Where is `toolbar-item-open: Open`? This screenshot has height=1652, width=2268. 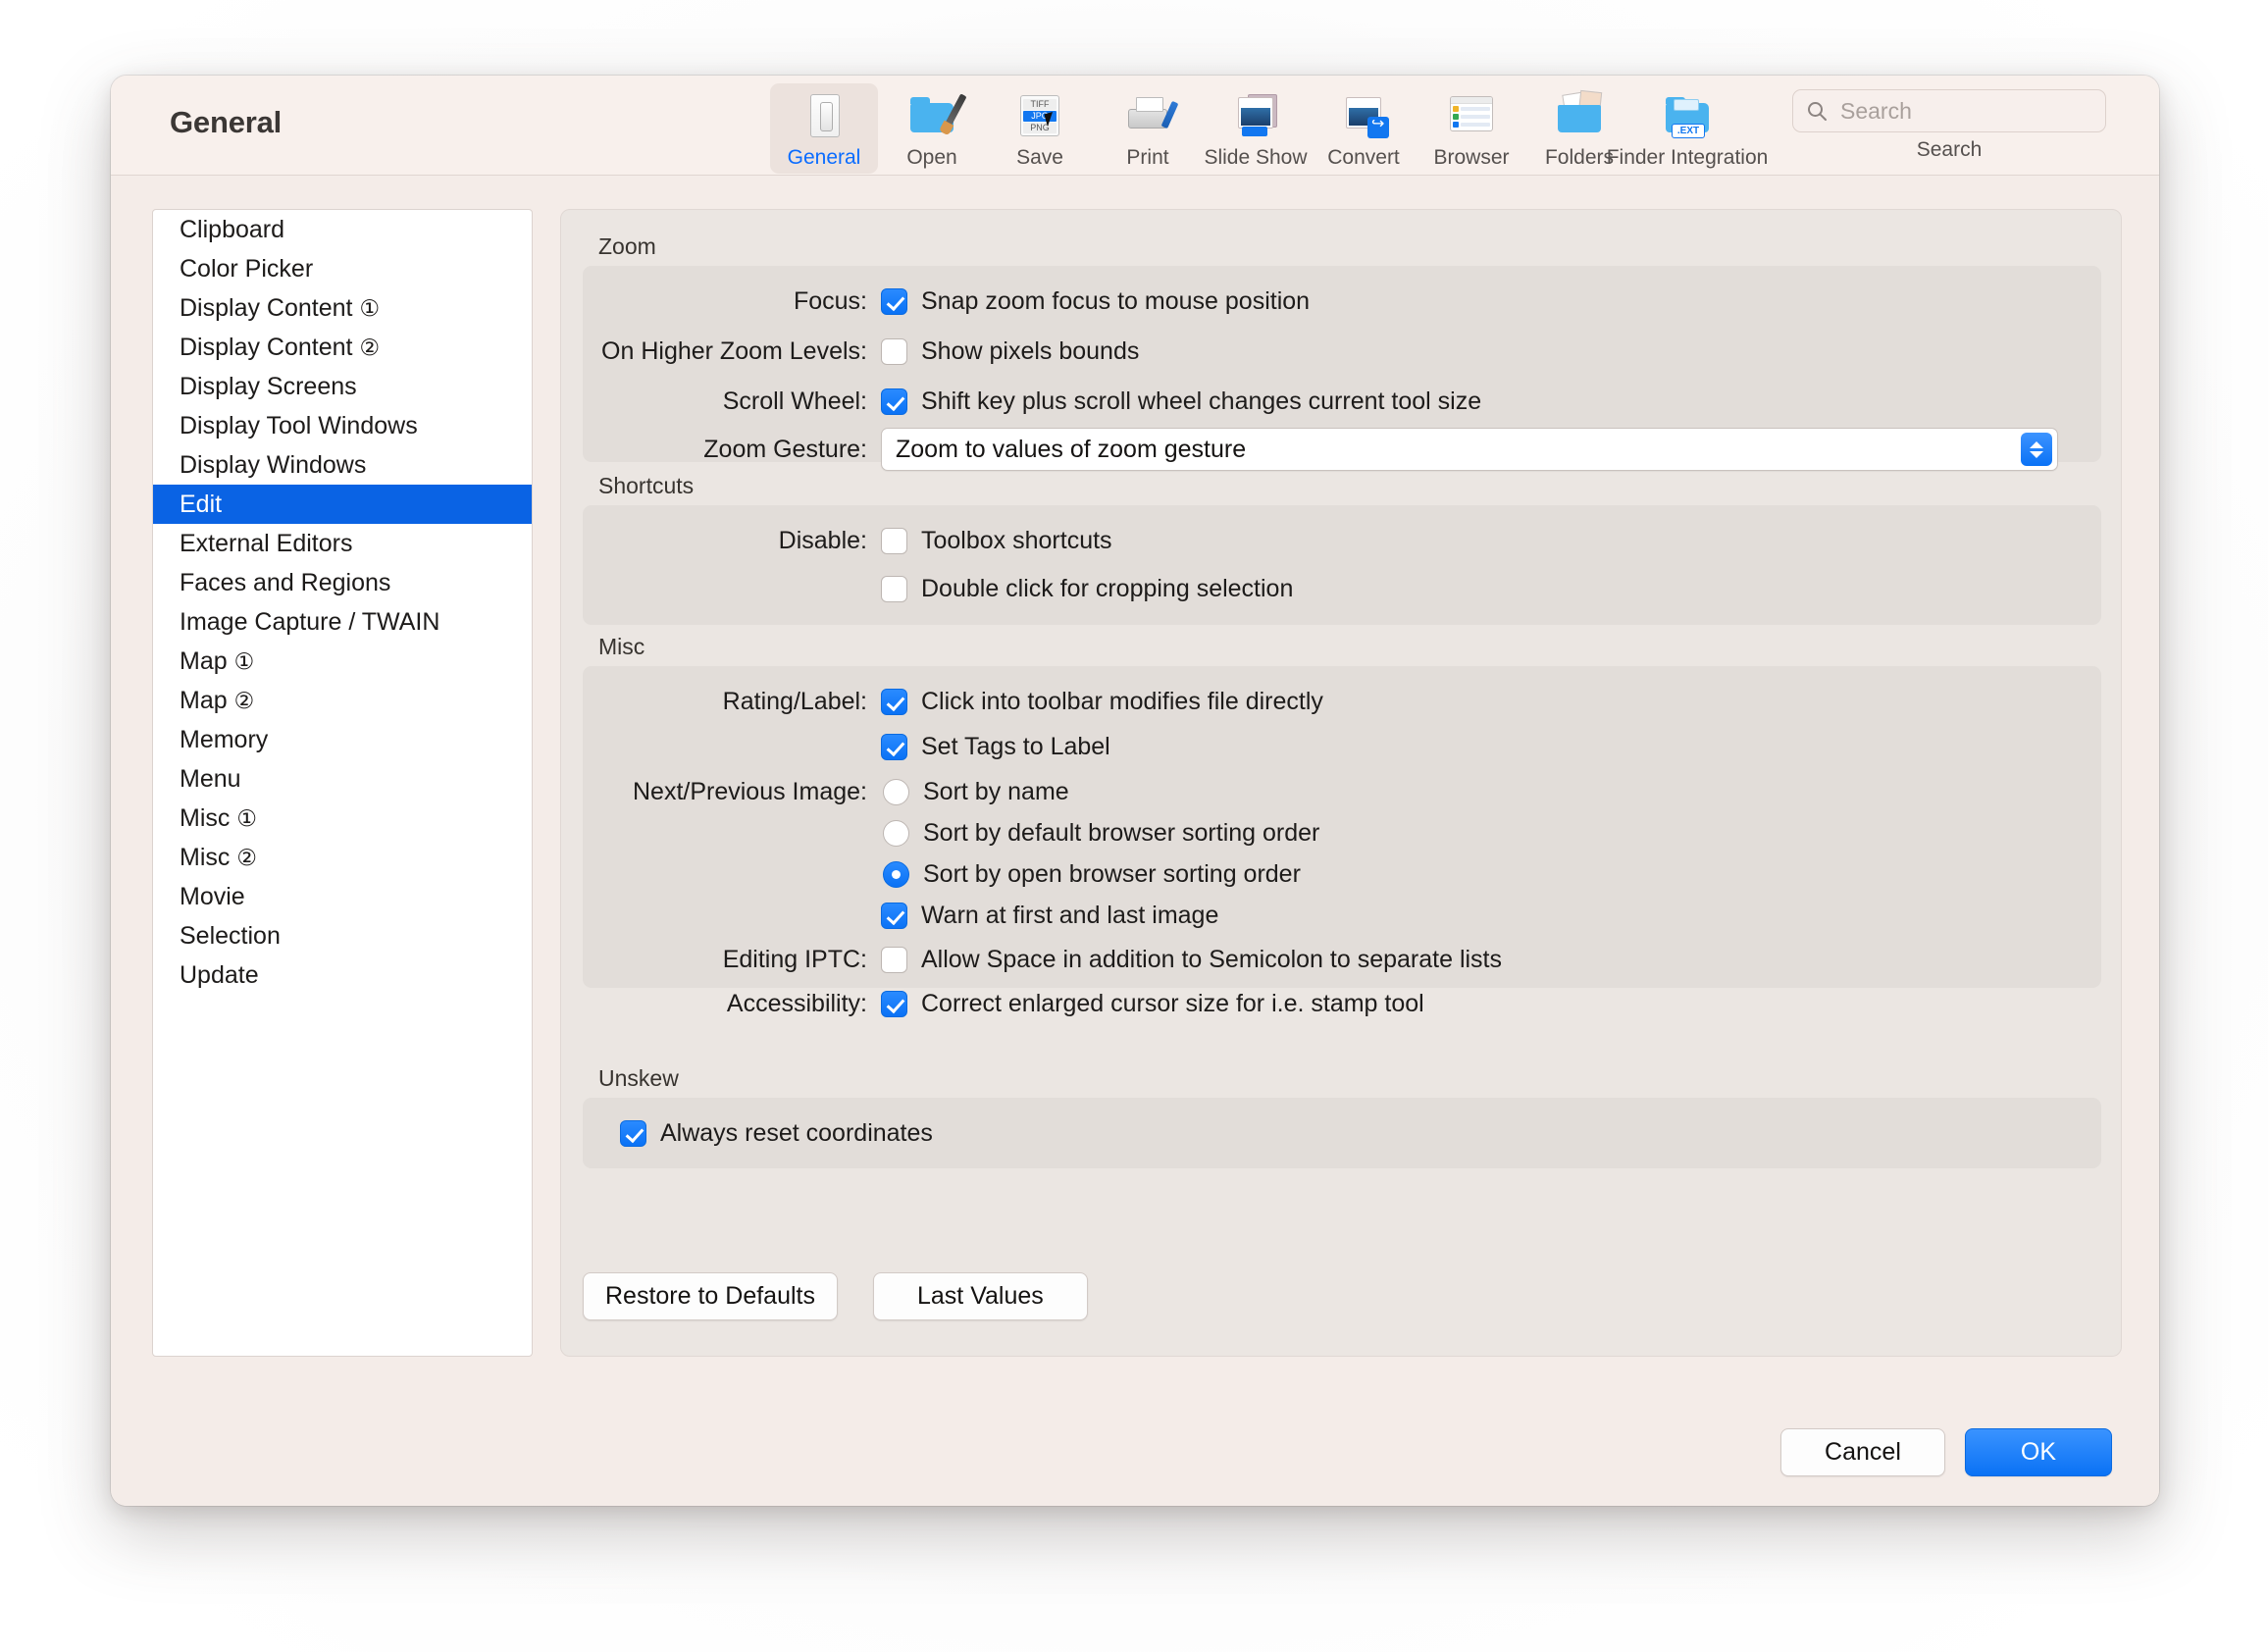
toolbar-item-open: Open is located at coordinates (932, 128).